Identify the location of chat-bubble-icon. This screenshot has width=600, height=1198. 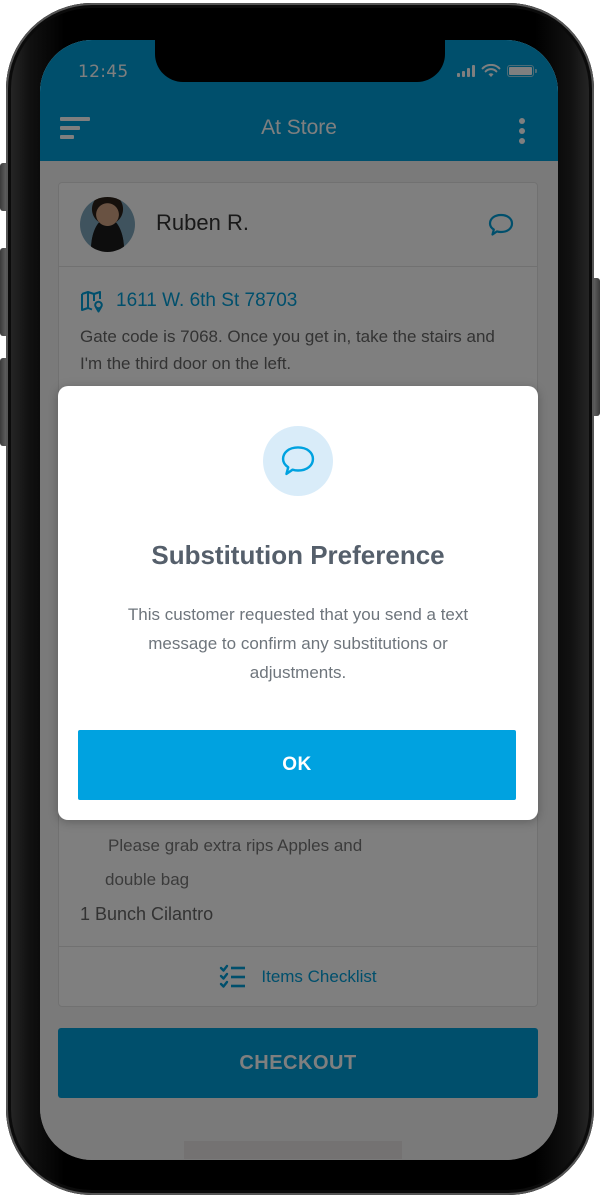
(298, 461).